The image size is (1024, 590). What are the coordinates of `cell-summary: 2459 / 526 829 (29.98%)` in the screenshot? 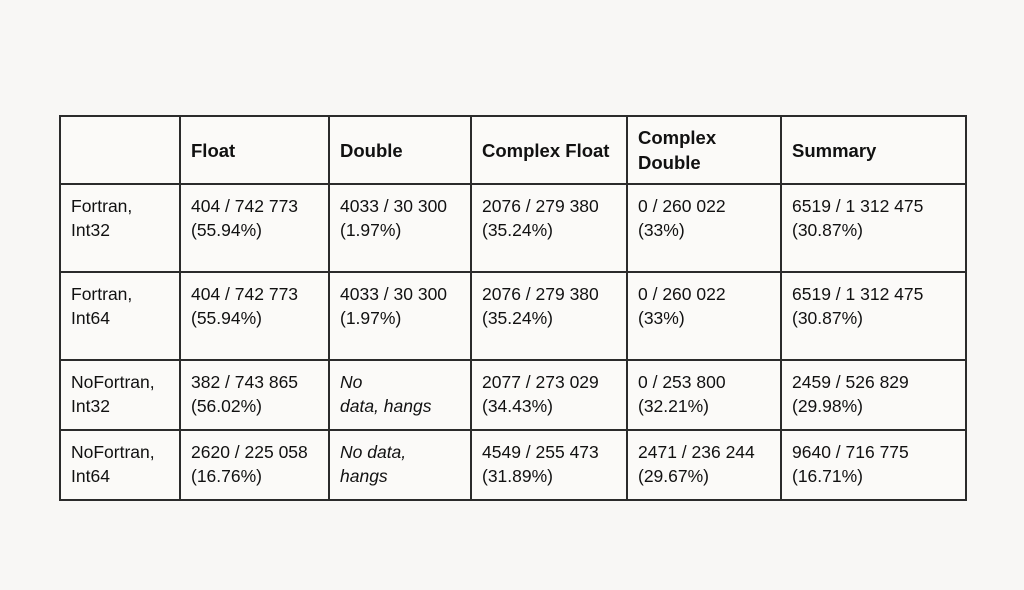 It's located at (873, 395).